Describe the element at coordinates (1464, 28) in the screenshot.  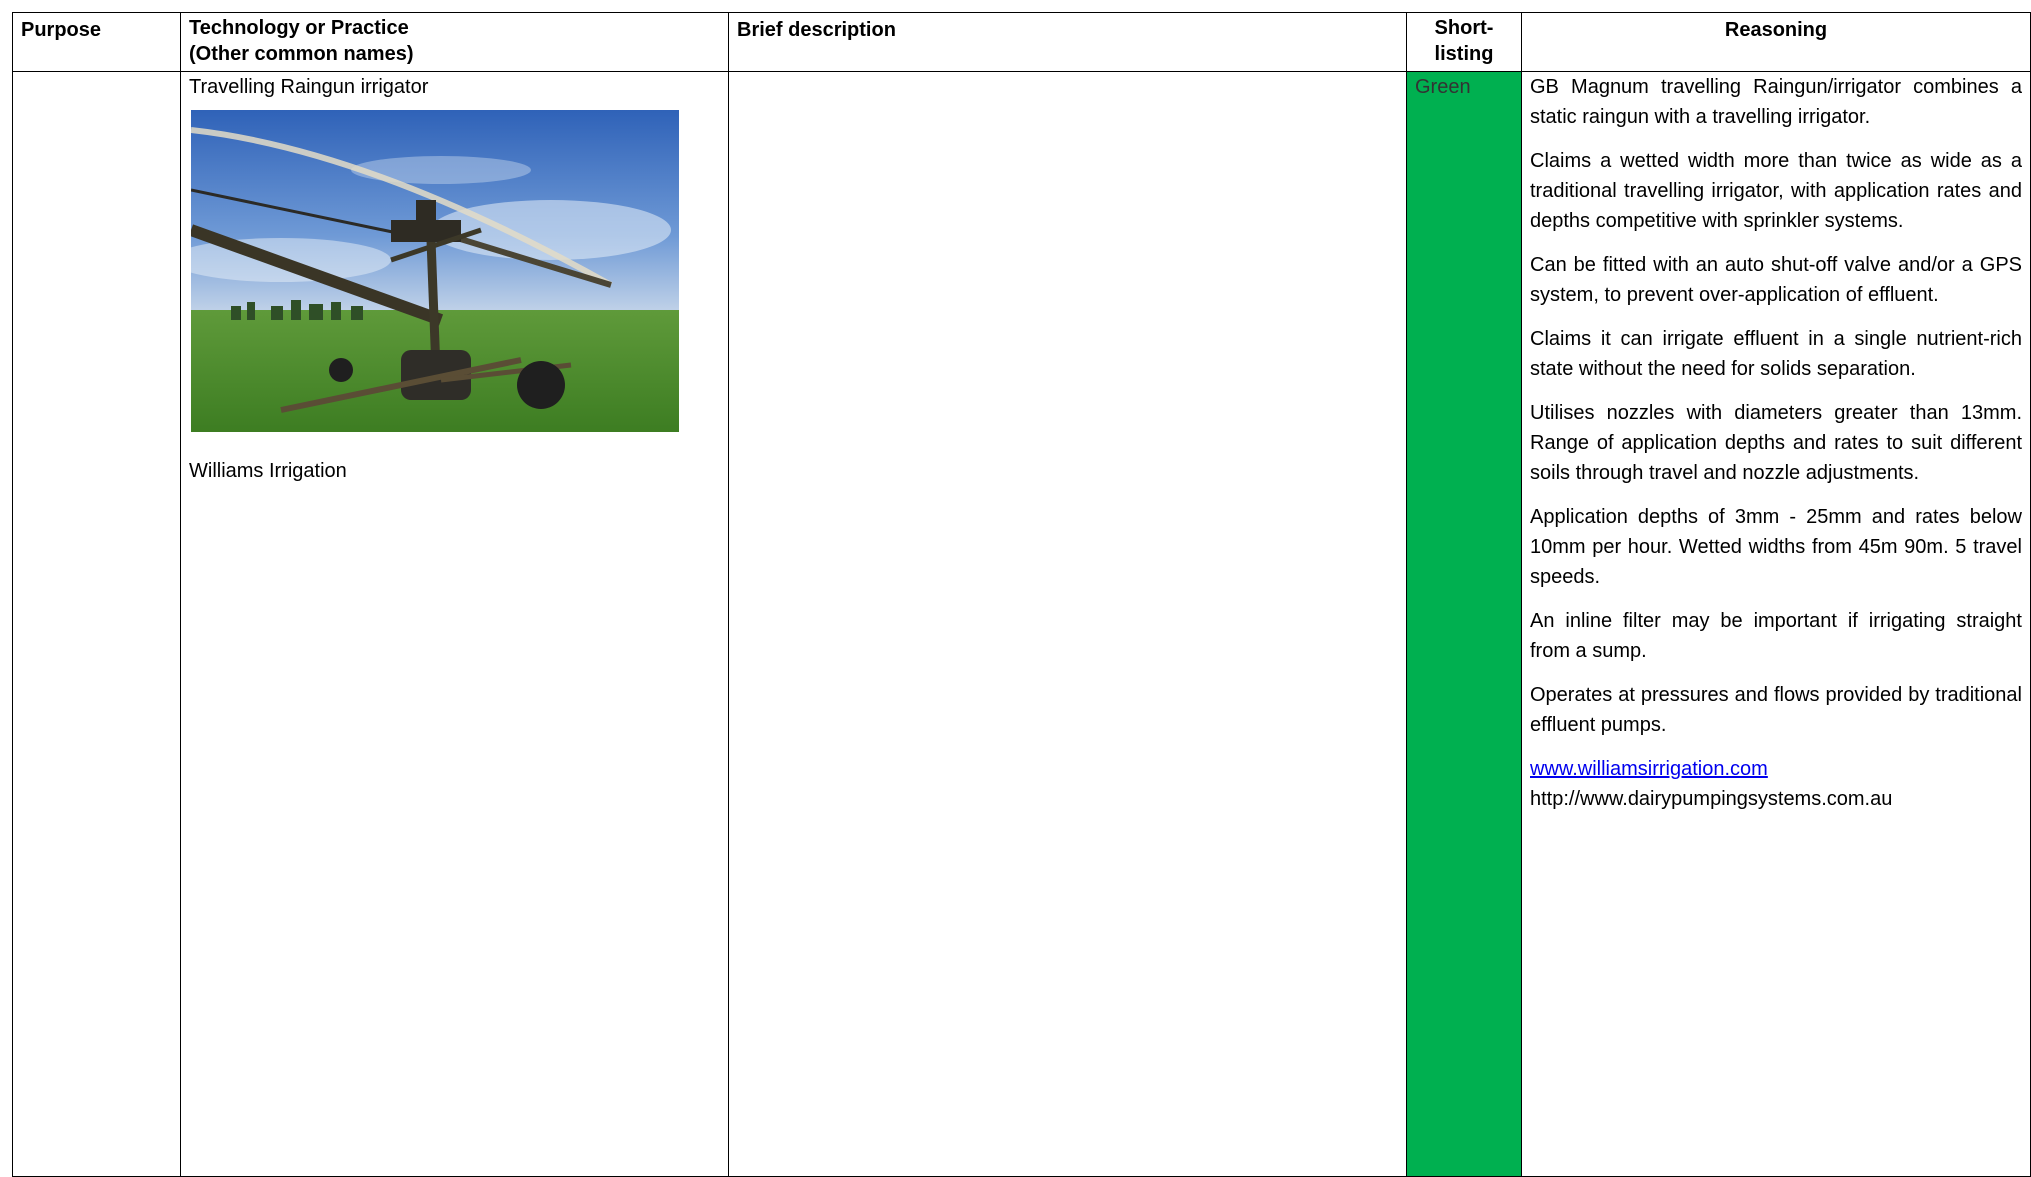
I see `header-short-line1: Short-` at that location.